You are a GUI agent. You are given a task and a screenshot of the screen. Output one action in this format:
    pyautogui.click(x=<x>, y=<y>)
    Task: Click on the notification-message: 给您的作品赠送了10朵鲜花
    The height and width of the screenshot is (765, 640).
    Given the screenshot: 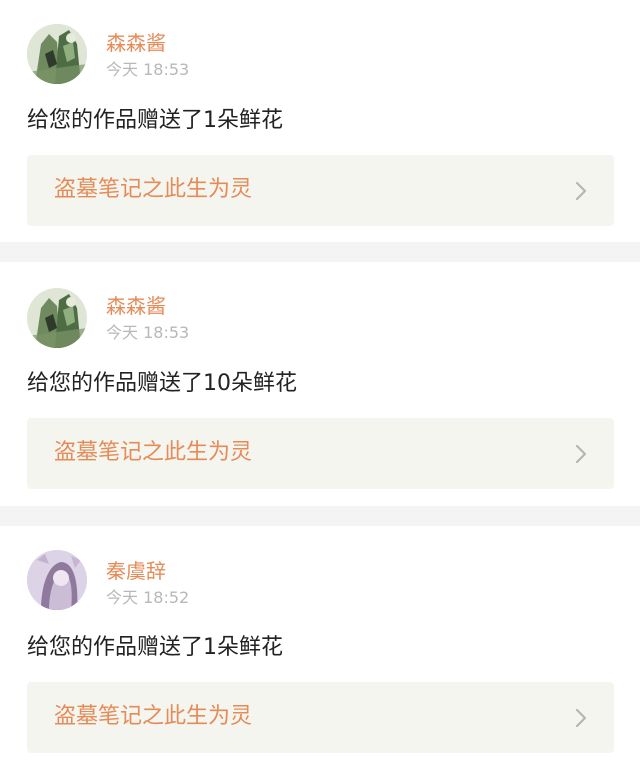 What is the action you would take?
    pyautogui.click(x=162, y=383)
    